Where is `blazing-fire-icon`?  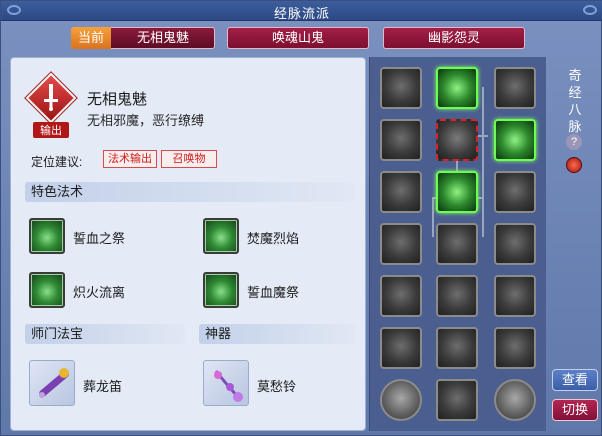
blazing-fire-icon is located at coordinates (47, 290).